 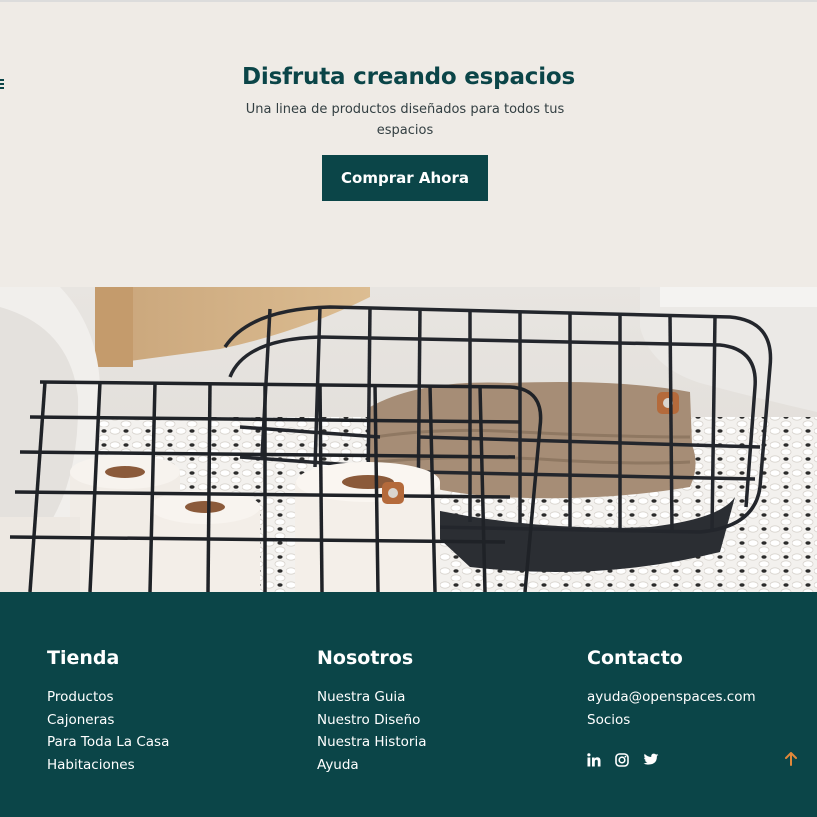 I want to click on footer-heading-nosotros: Nosotros, so click(x=365, y=658).